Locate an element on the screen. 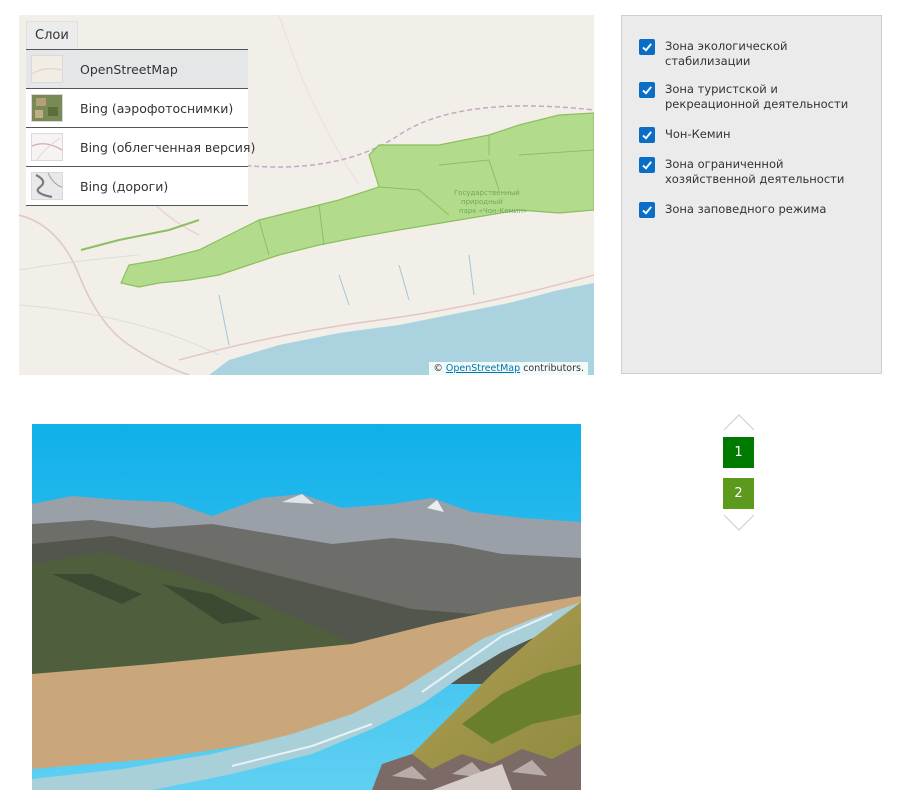 The width and height of the screenshot is (903, 812). svg-text: природный is located at coordinates (482, 202).